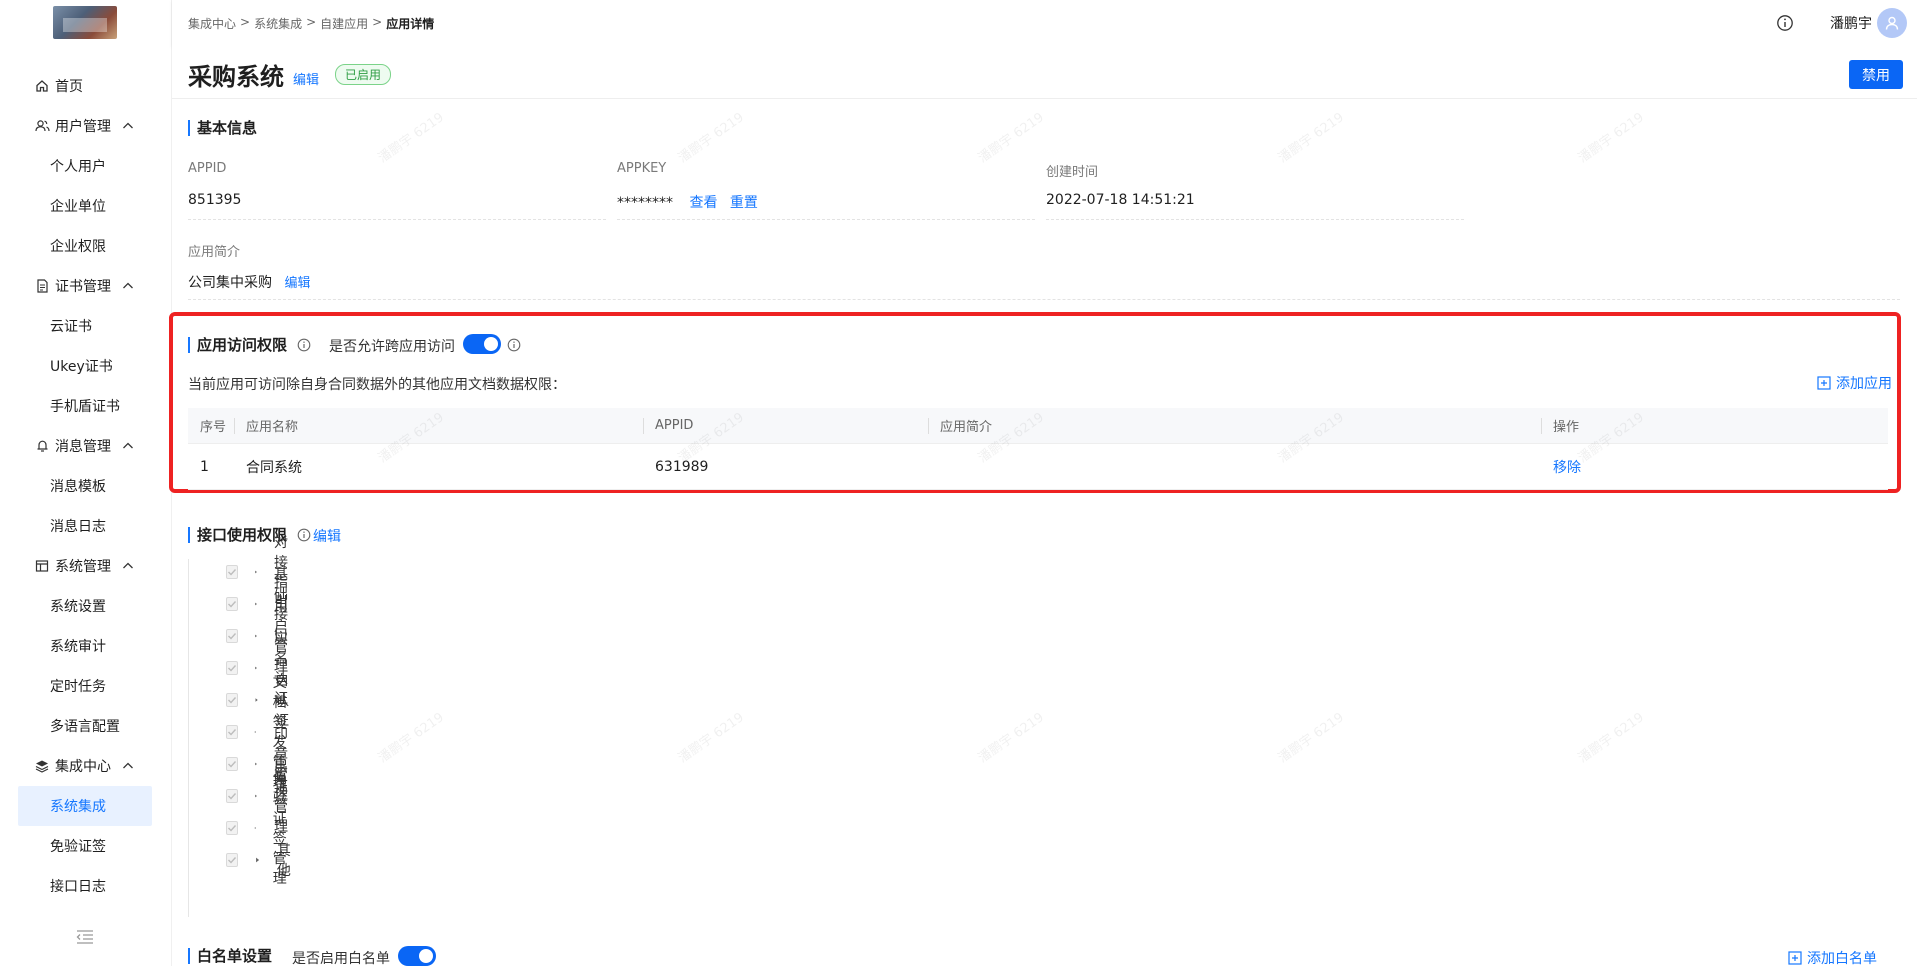 Image resolution: width=1917 pixels, height=966 pixels. Describe the element at coordinates (237, 535) in the screenshot. I see `section-title-api-permissions: 接口使用权限` at that location.